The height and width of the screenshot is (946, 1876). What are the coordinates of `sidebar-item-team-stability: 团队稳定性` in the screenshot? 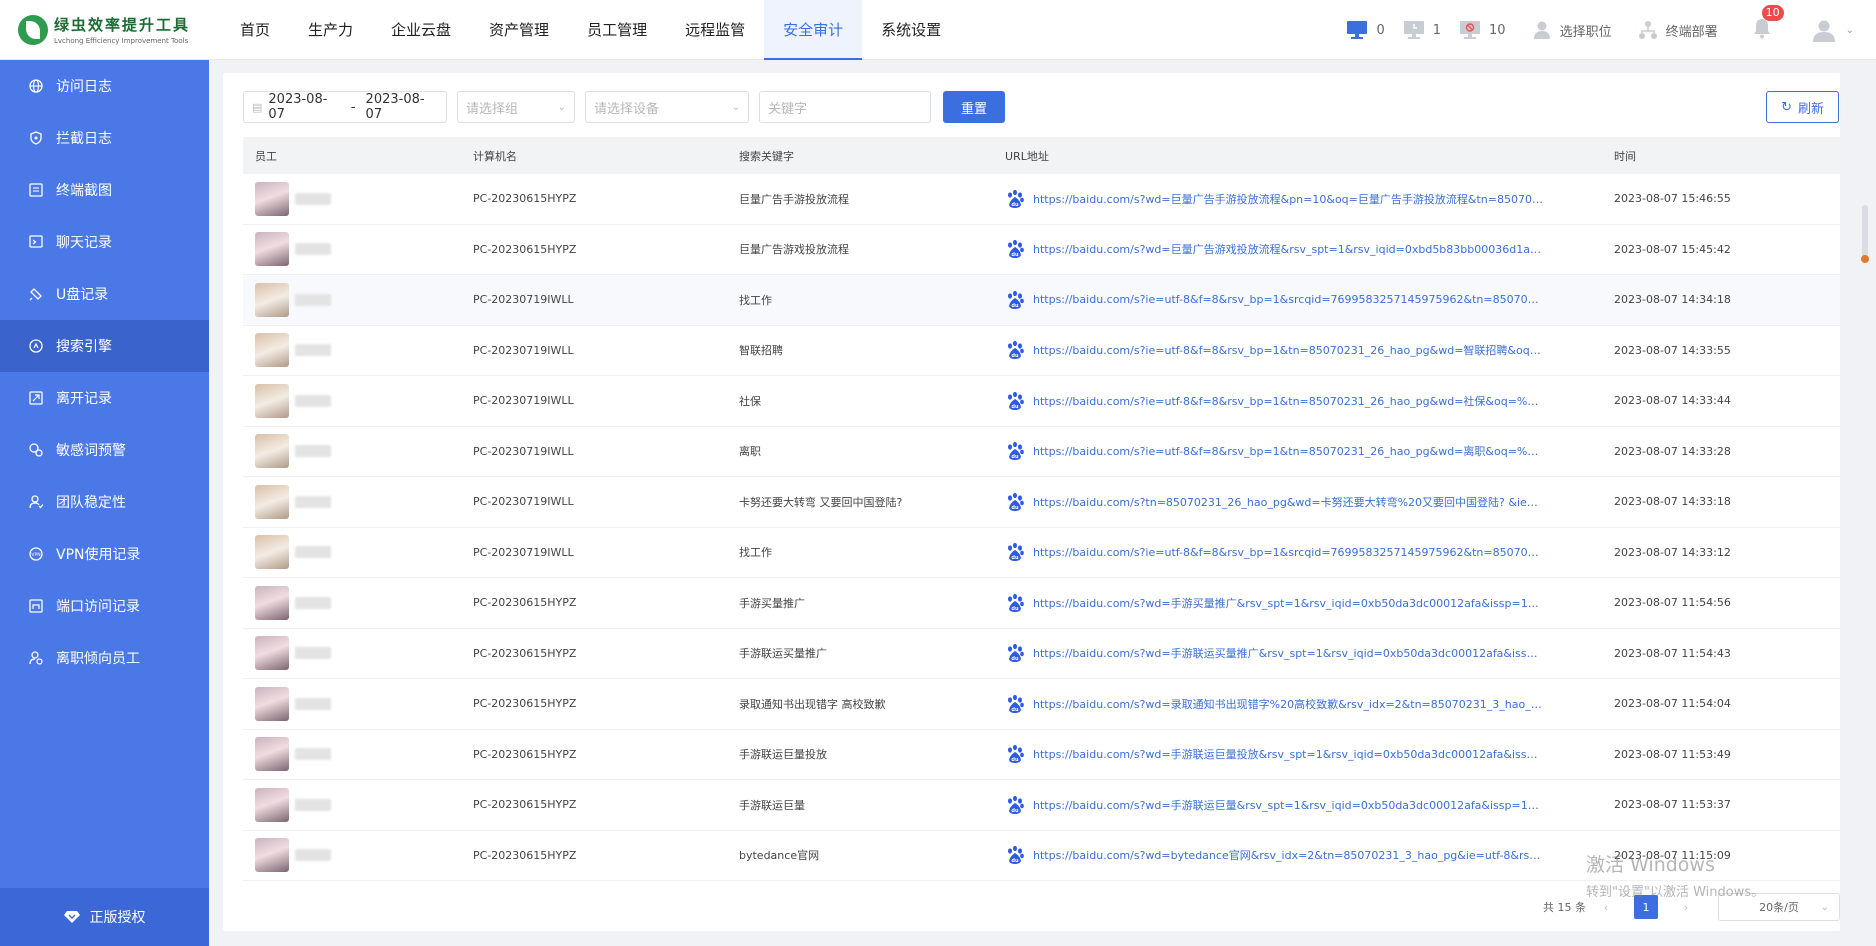 It's located at (104, 502).